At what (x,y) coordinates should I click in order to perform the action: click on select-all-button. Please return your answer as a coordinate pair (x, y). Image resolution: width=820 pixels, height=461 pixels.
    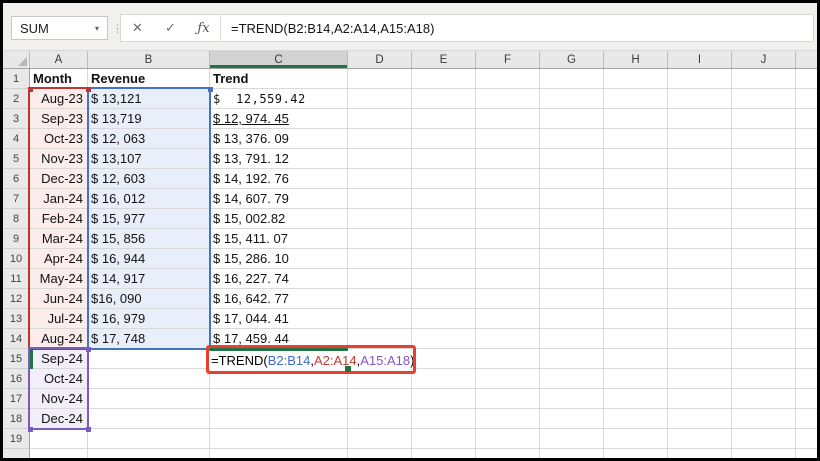
    Looking at the image, I should click on (16, 59).